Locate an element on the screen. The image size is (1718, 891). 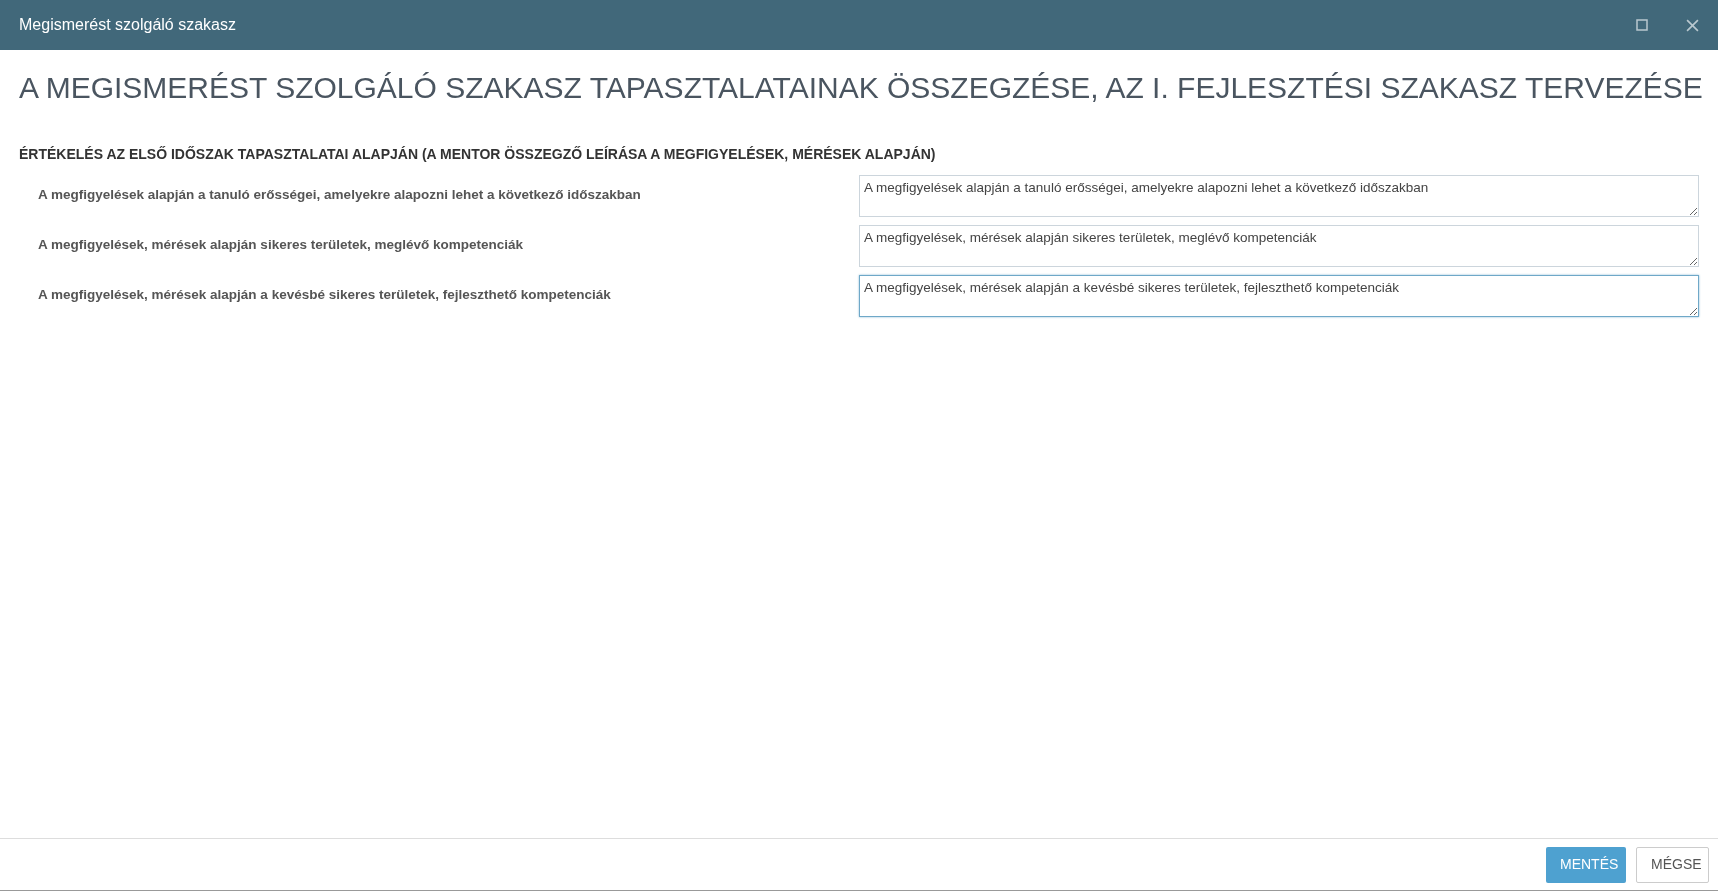
window-title: Megismerést szolgáló szakasz is located at coordinates (128, 25).